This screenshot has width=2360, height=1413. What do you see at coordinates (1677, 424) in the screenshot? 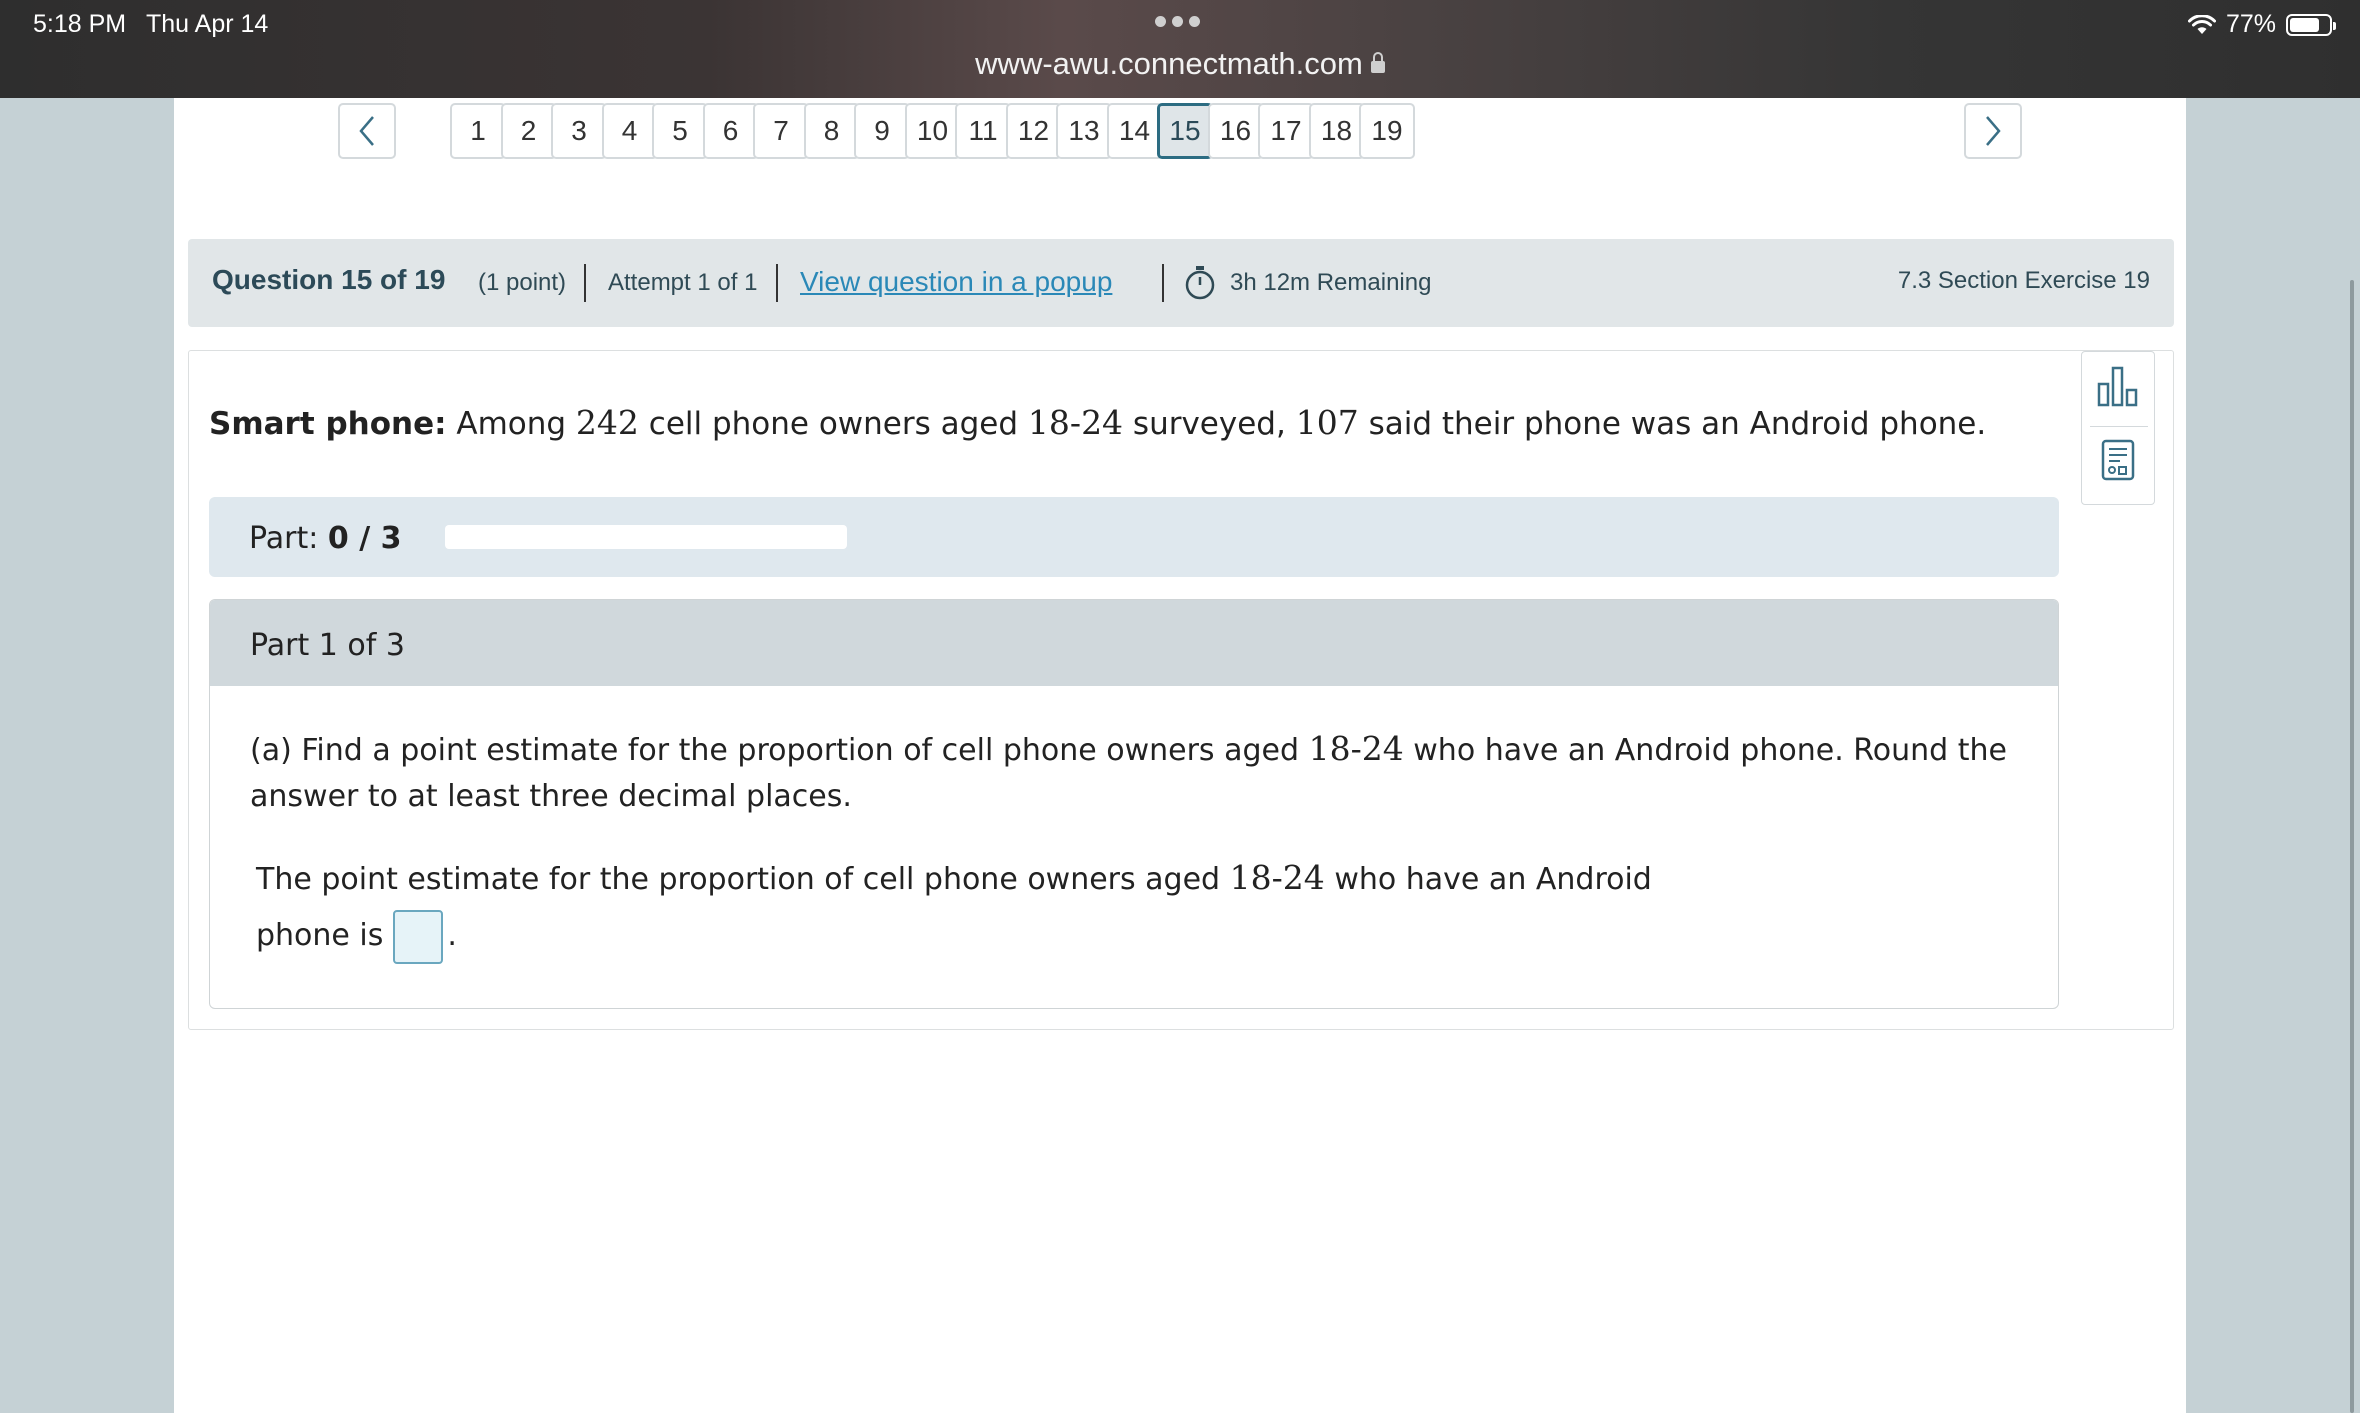
I see `problem-text: said their phone was an Android phone.` at bounding box center [1677, 424].